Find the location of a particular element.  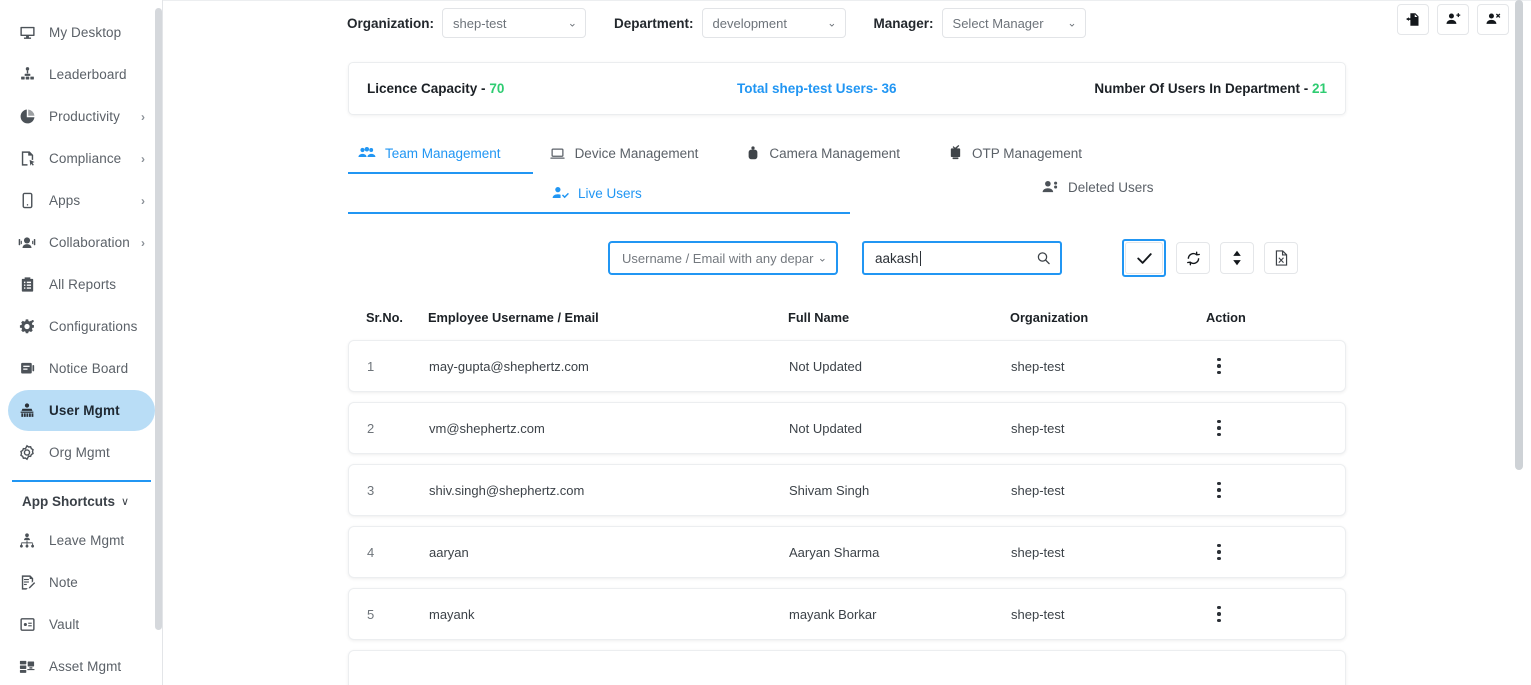

collaboration-icon is located at coordinates (27, 243).